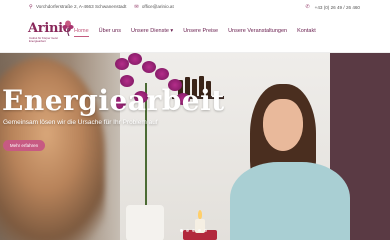 The image size is (390, 240). Describe the element at coordinates (145, 222) in the screenshot. I see `orchid-pot` at that location.